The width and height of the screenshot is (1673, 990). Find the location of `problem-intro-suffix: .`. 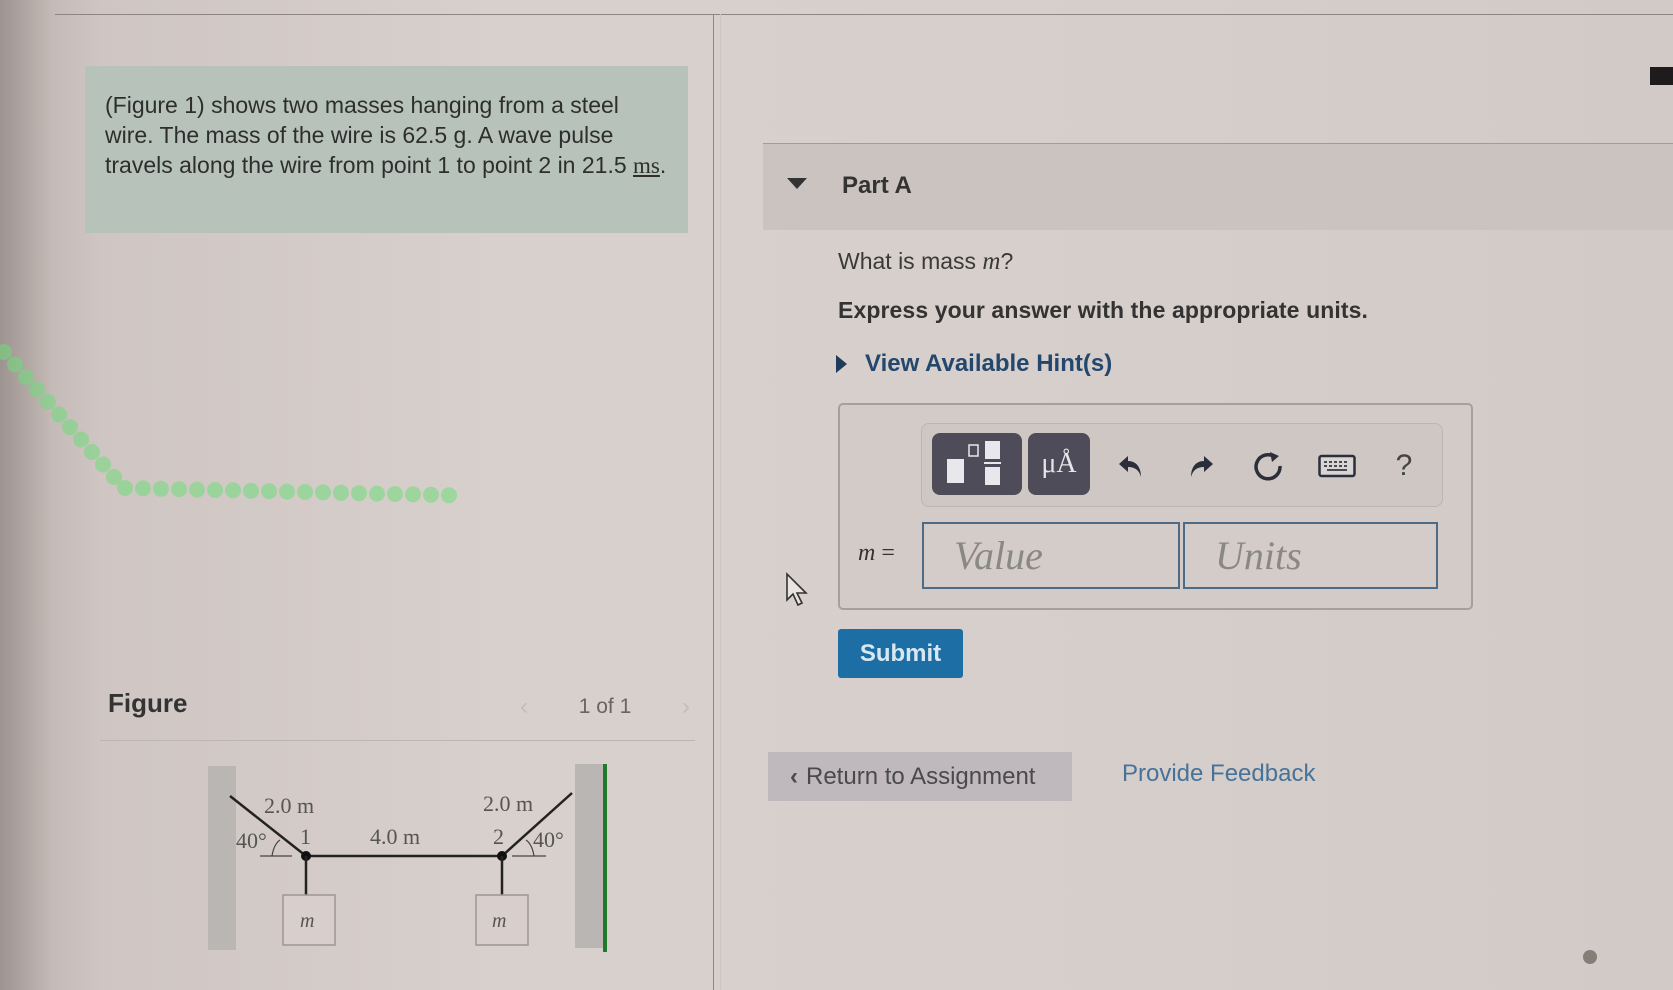

problem-intro-suffix: . is located at coordinates (663, 165).